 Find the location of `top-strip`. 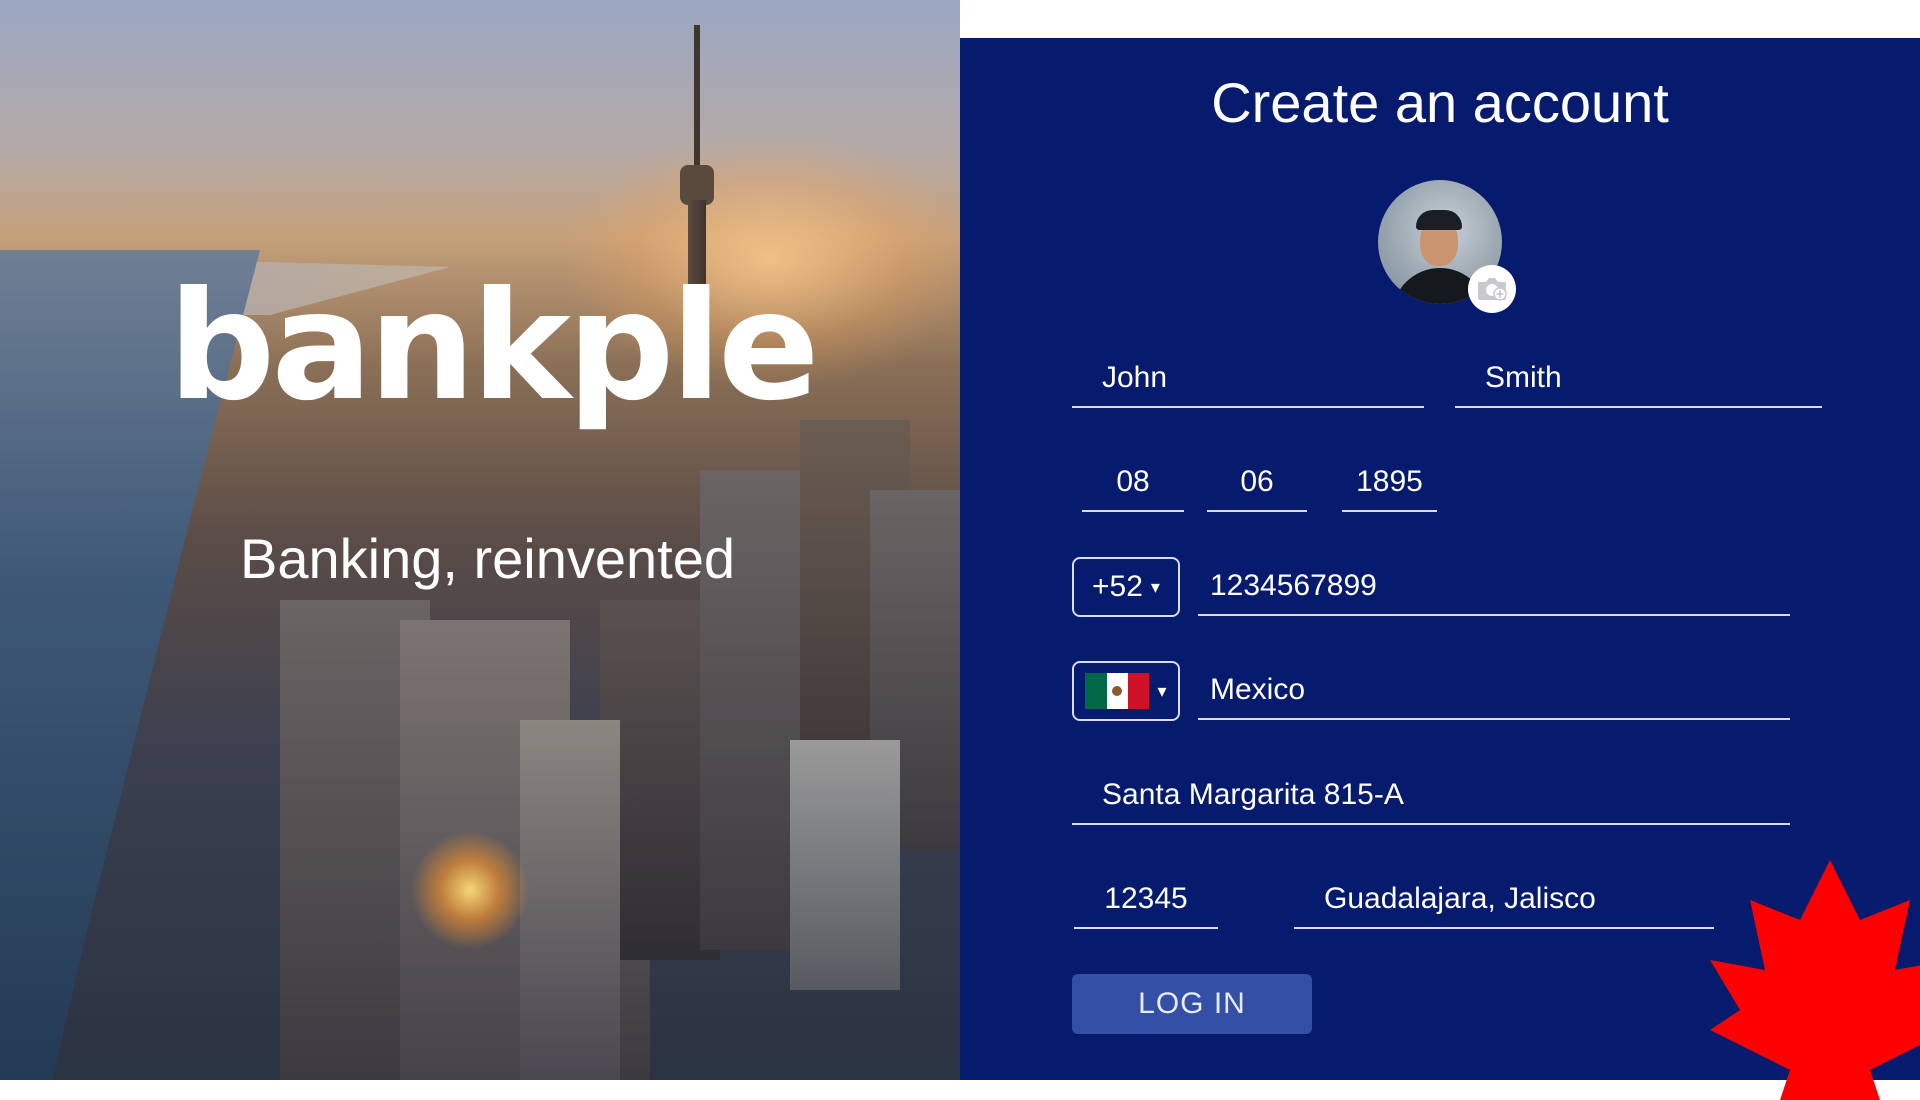

top-strip is located at coordinates (1440, 19).